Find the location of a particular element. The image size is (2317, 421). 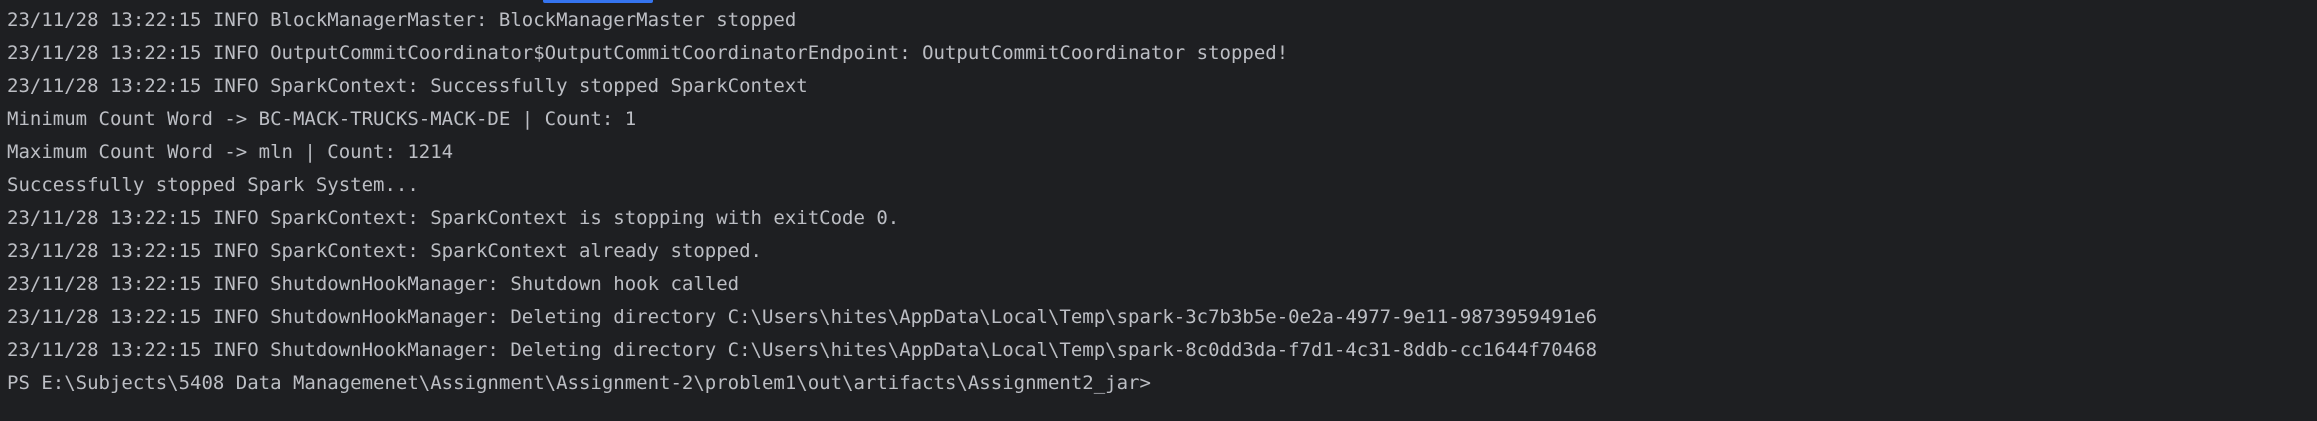

output-line-max-count: Maximum Count Word -> mln | Count: 1214 is located at coordinates (230, 152).